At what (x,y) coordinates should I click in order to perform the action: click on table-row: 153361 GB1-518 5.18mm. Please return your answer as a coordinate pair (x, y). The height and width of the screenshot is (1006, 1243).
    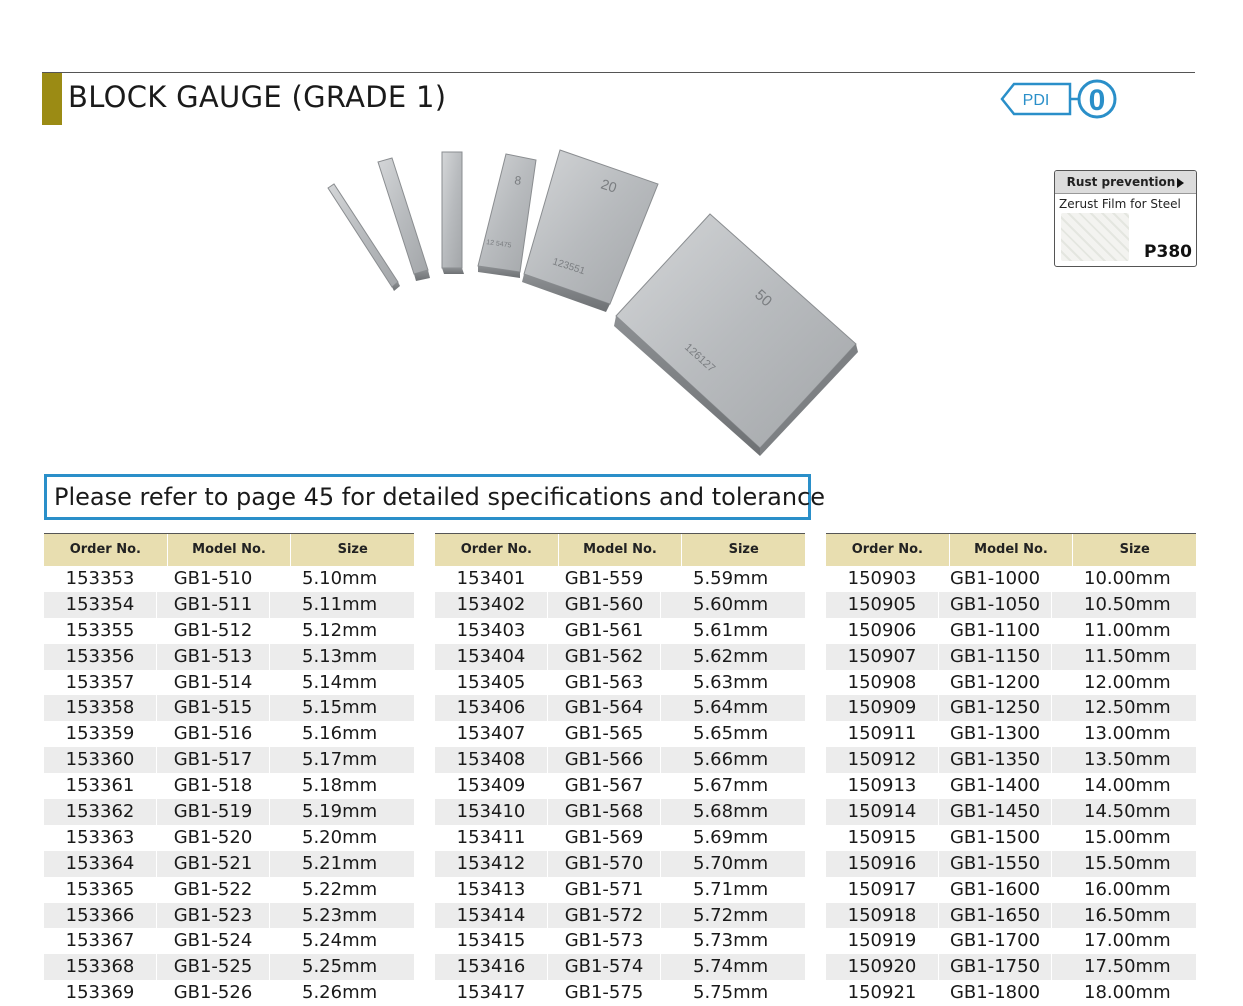
    Looking at the image, I should click on (229, 786).